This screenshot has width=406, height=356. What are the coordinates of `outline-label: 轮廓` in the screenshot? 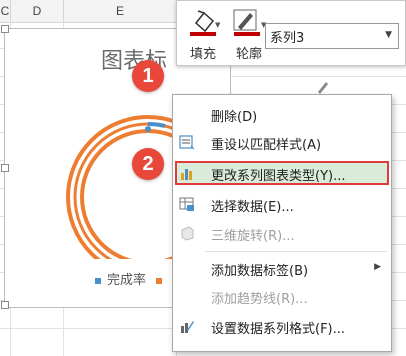 It's located at (248, 54).